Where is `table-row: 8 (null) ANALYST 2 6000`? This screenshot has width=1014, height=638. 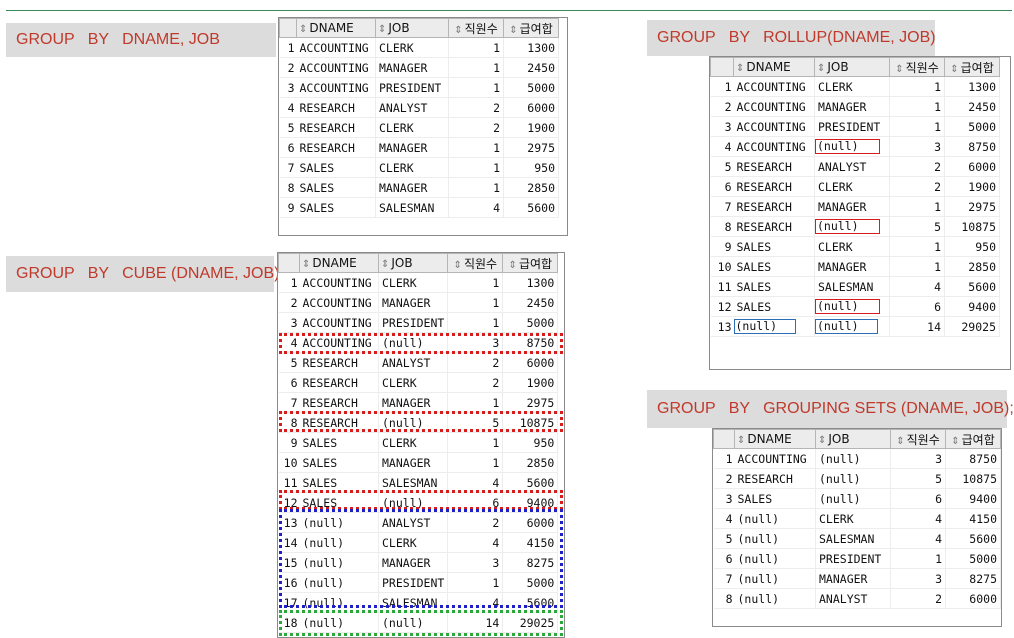 table-row: 8 (null) ANALYST 2 6000 is located at coordinates (857, 598).